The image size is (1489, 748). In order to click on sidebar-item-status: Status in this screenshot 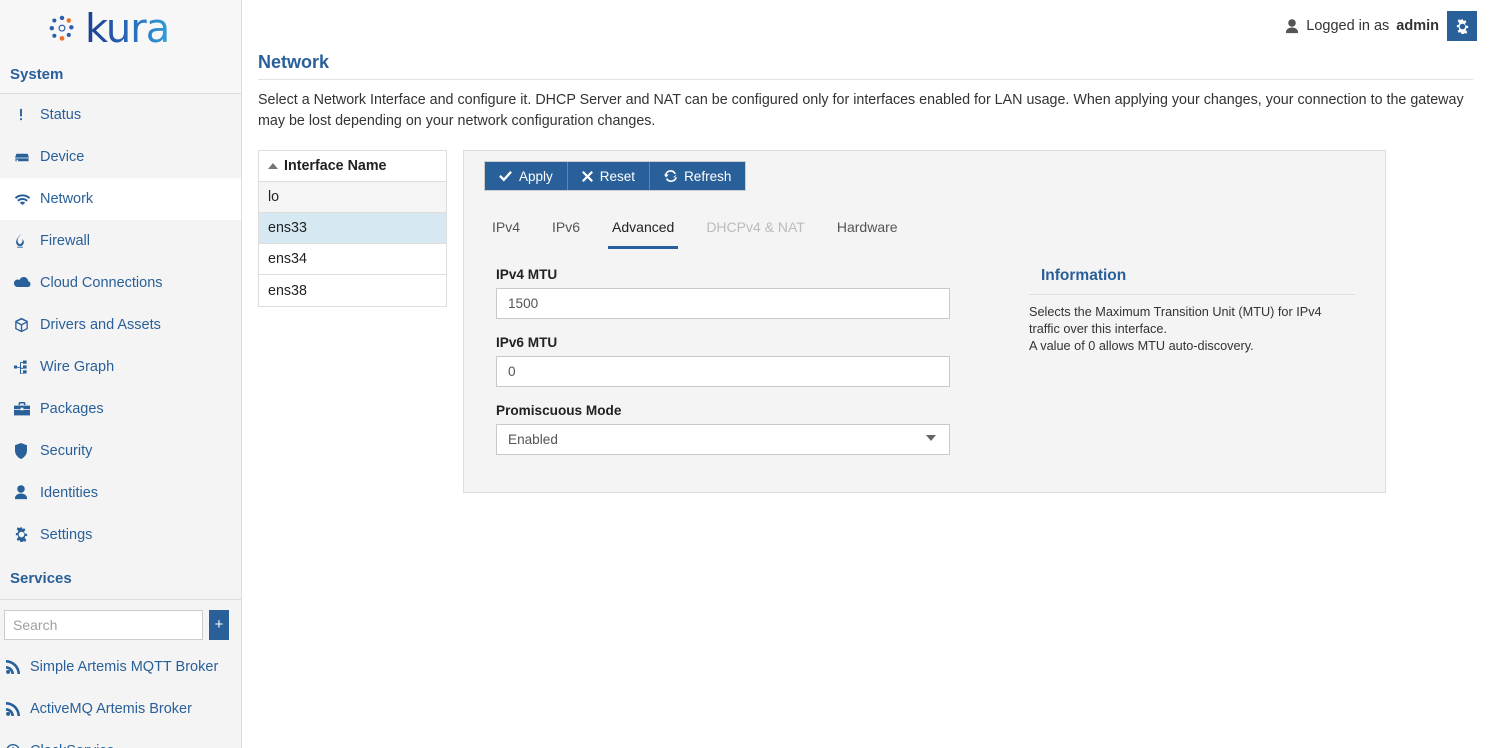, I will do `click(120, 115)`.